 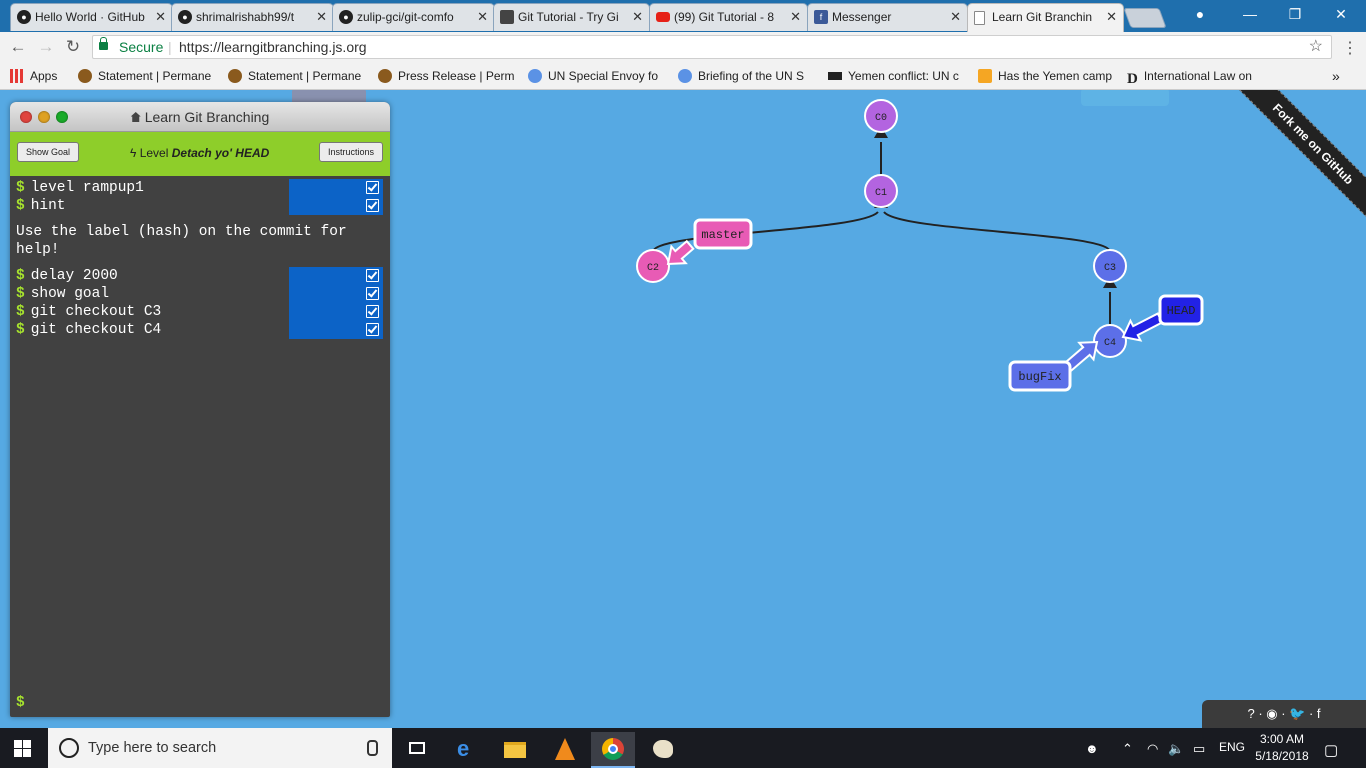 I want to click on search-placeholder: Type here to search, so click(x=152, y=748).